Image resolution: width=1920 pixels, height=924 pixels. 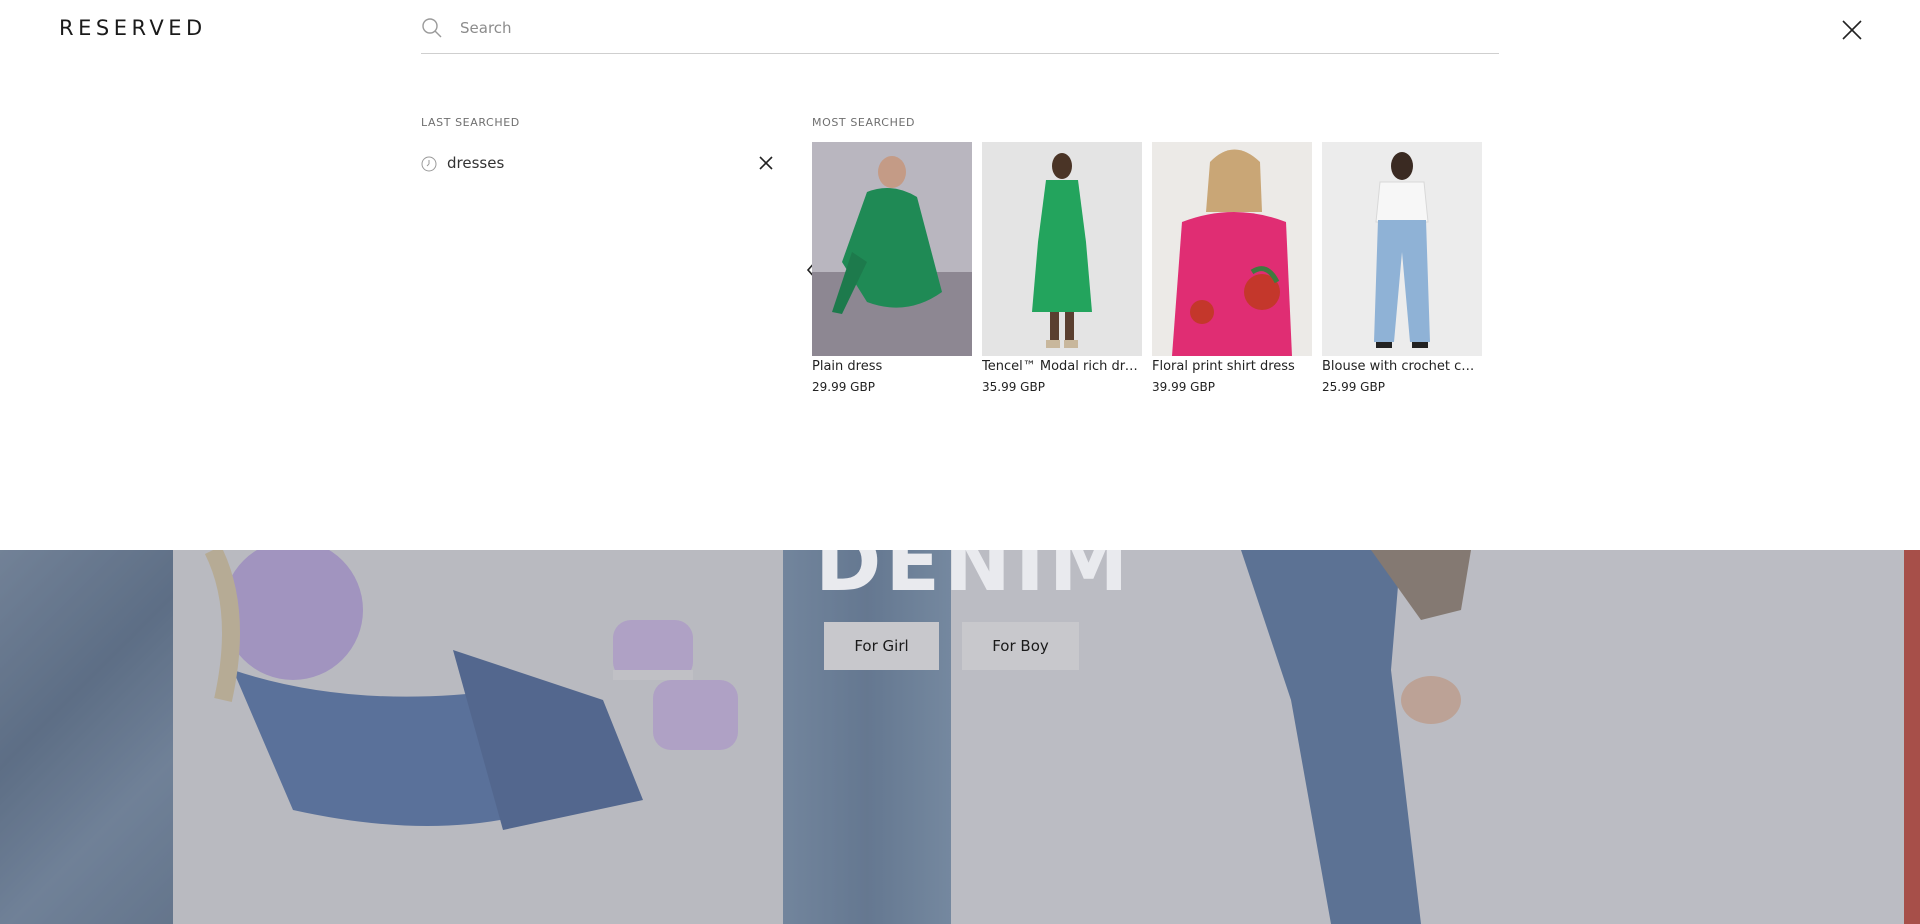 What do you see at coordinates (974, 579) in the screenshot?
I see `hero-heading: DENIM` at bounding box center [974, 579].